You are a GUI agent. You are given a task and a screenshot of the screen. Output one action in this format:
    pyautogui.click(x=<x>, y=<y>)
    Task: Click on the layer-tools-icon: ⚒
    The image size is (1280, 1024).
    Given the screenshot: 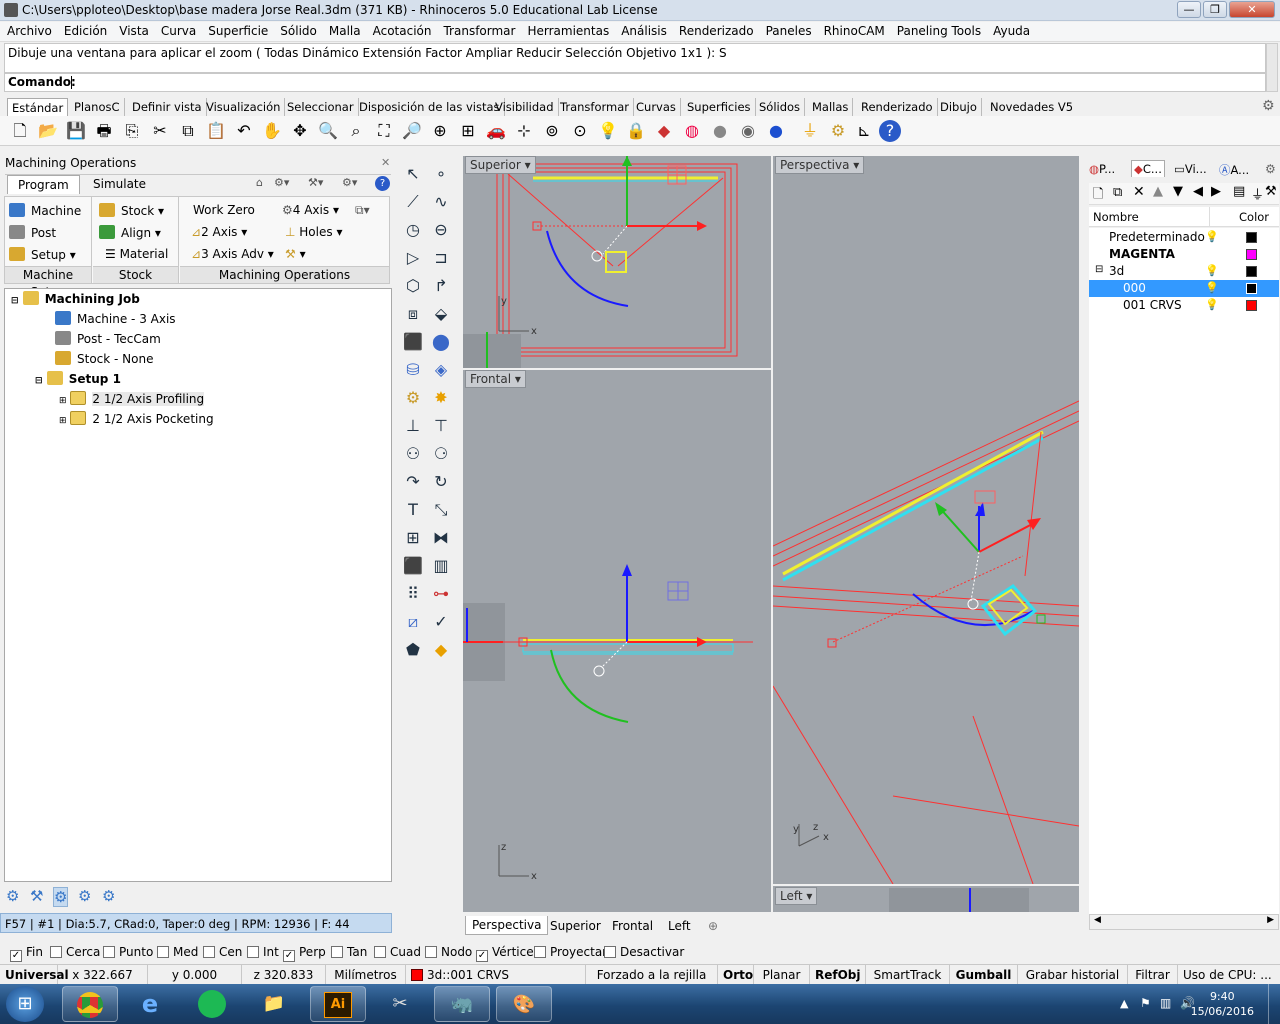 What is the action you would take?
    pyautogui.click(x=1271, y=191)
    